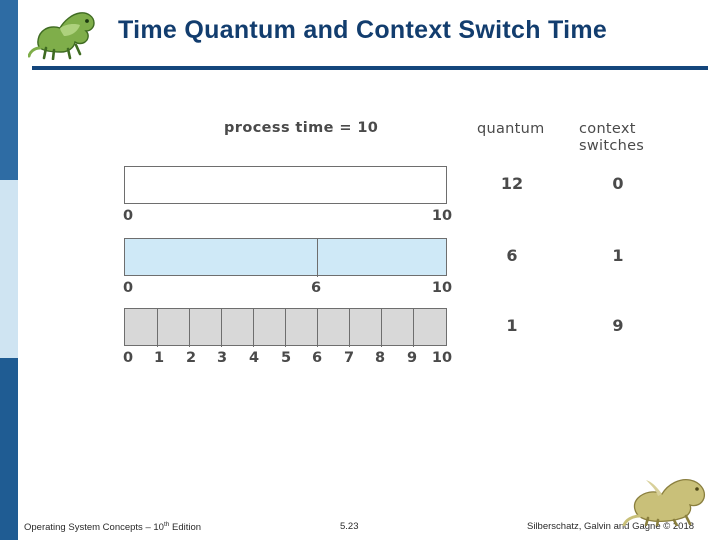  I want to click on quantum-value: 6, so click(512, 255).